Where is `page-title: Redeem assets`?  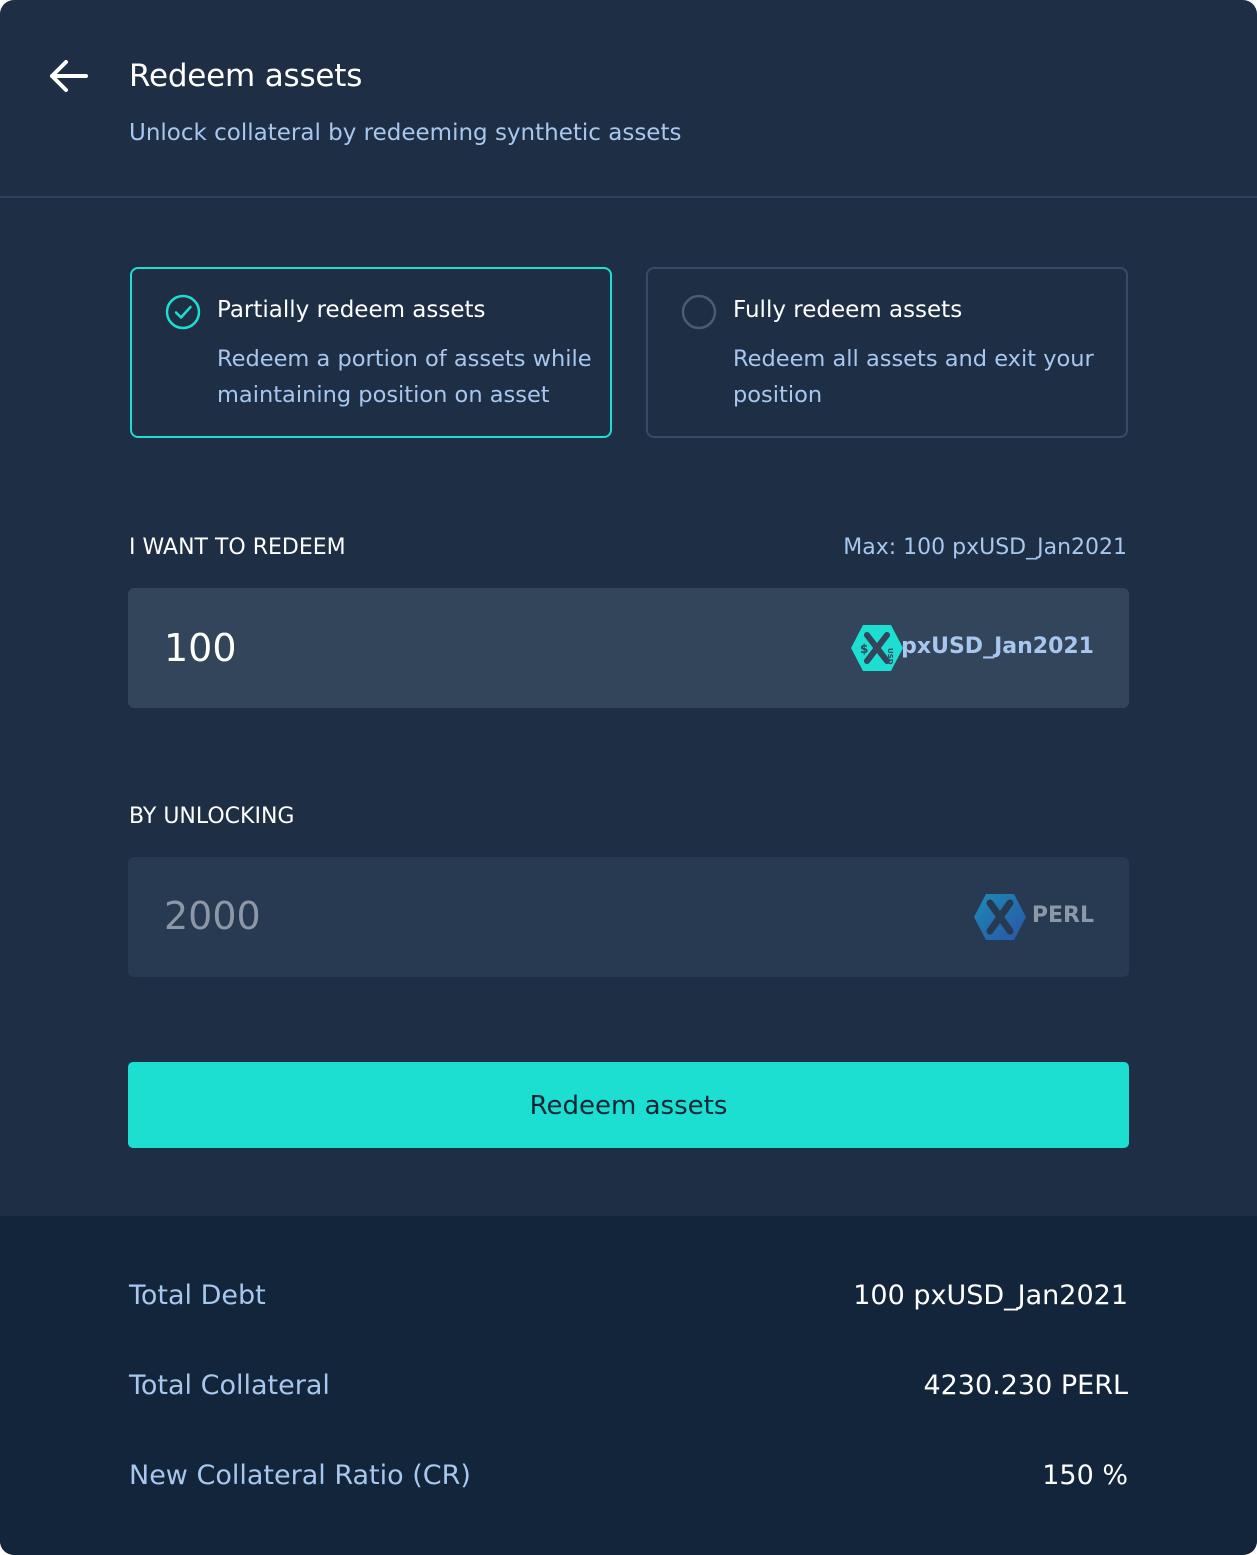 page-title: Redeem assets is located at coordinates (246, 76).